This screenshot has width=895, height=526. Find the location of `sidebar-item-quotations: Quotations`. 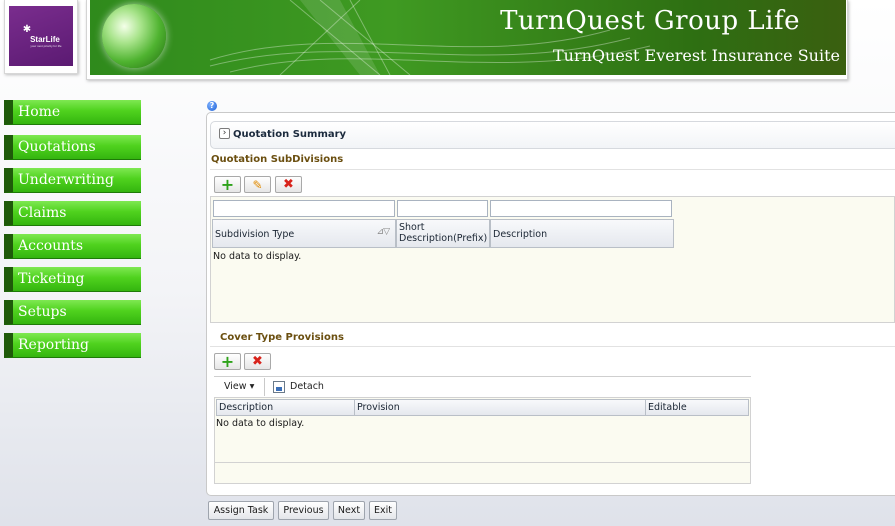

sidebar-item-quotations: Quotations is located at coordinates (72, 147).